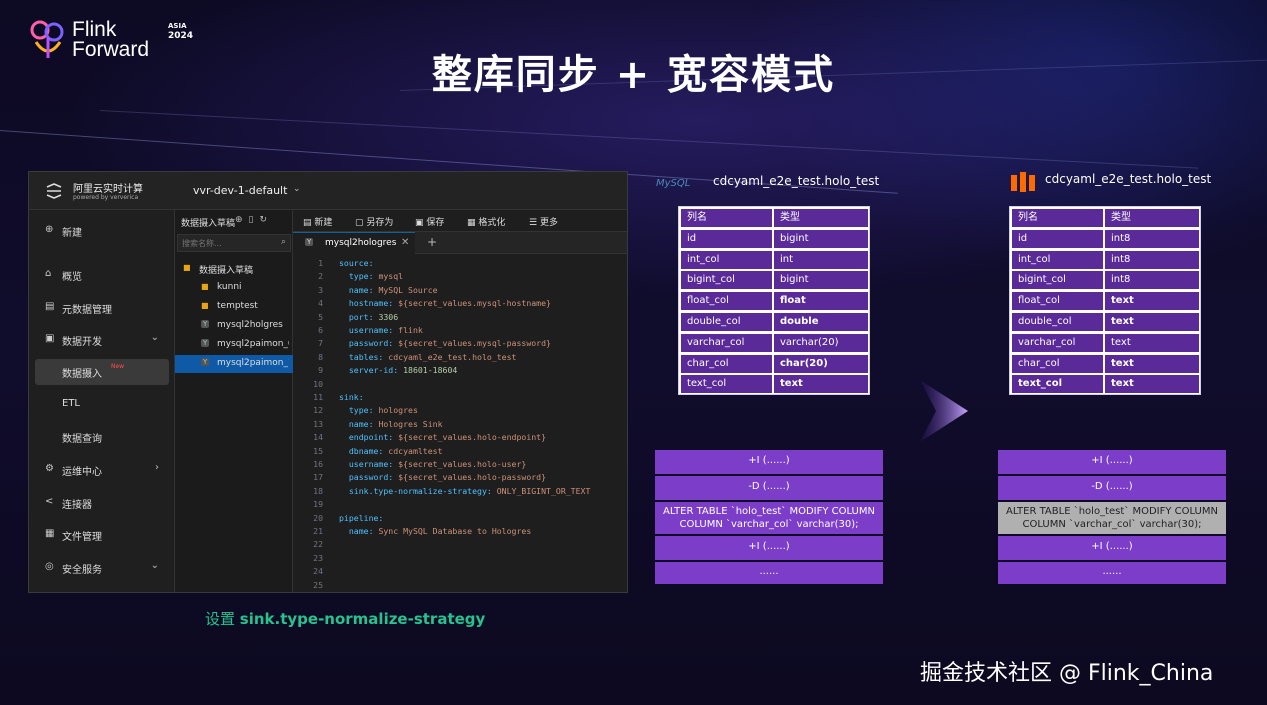  Describe the element at coordinates (229, 287) in the screenshot. I see `tree-item-label: kunni` at that location.